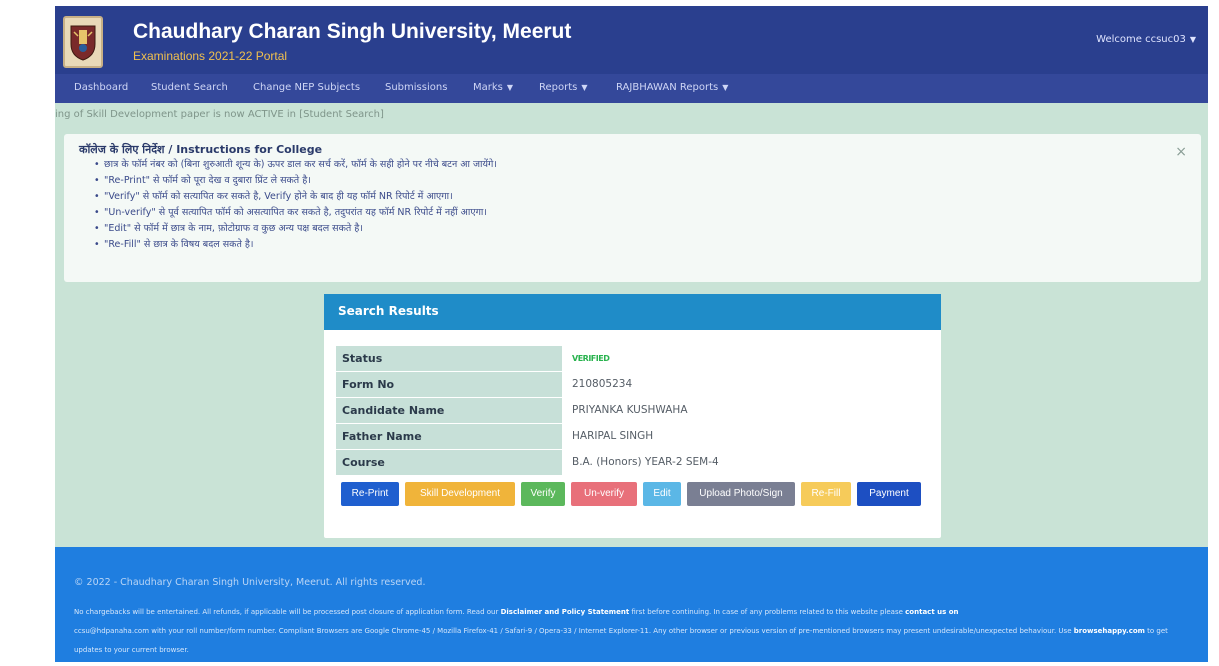  Describe the element at coordinates (1181, 152) in the screenshot. I see `close-icon: ×` at that location.